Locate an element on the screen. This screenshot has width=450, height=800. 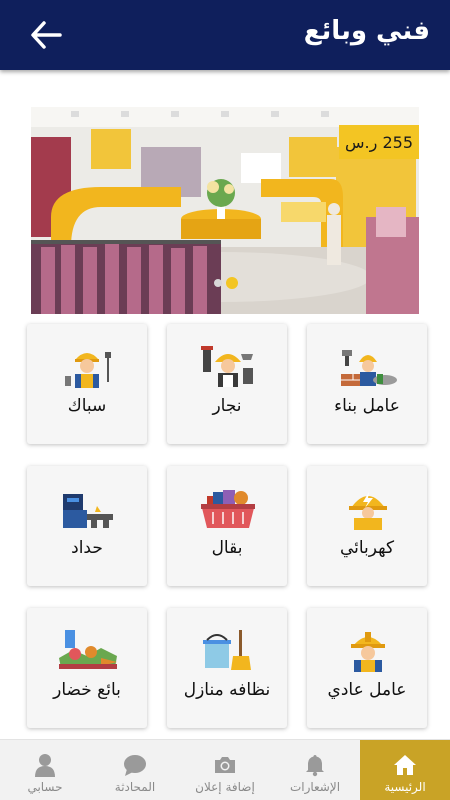
nav-item-add-ad: إضافة إعلان is located at coordinates (225, 770).